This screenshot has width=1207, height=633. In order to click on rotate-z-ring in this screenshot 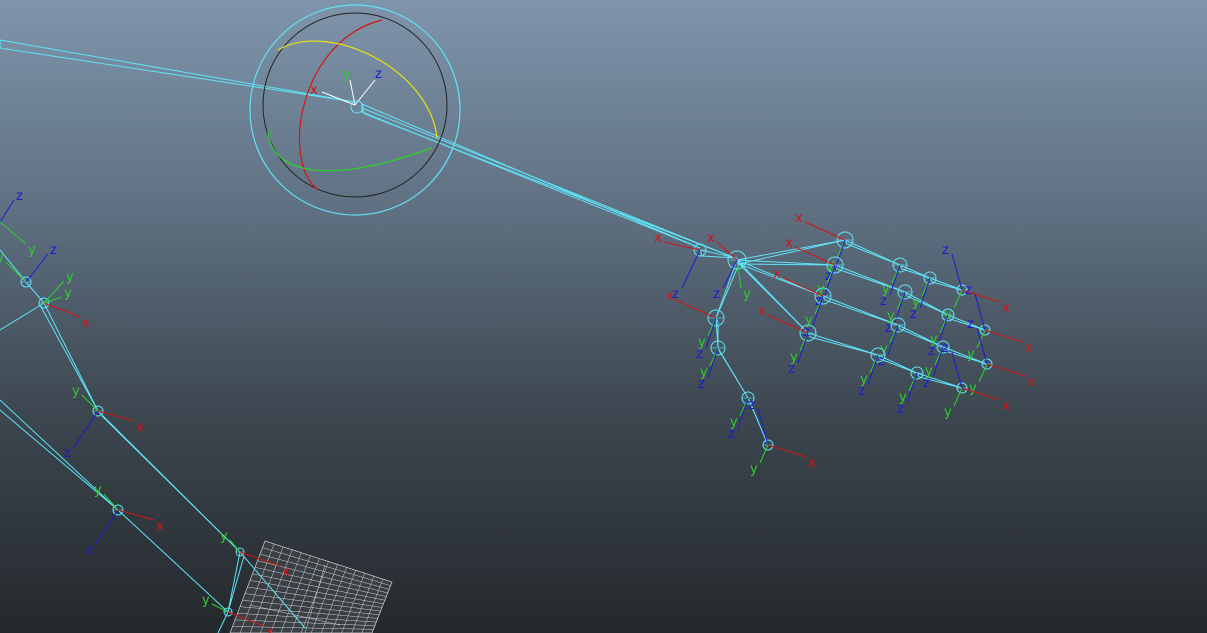, I will do `click(357, 89)`.